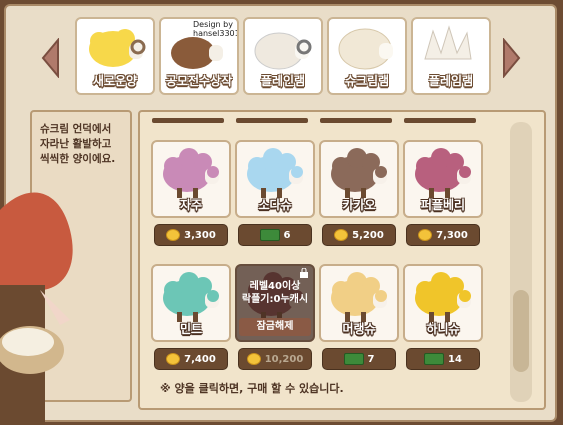 This screenshot has height=425, width=563. I want to click on sheep-item-card: 카카오, so click(359, 179).